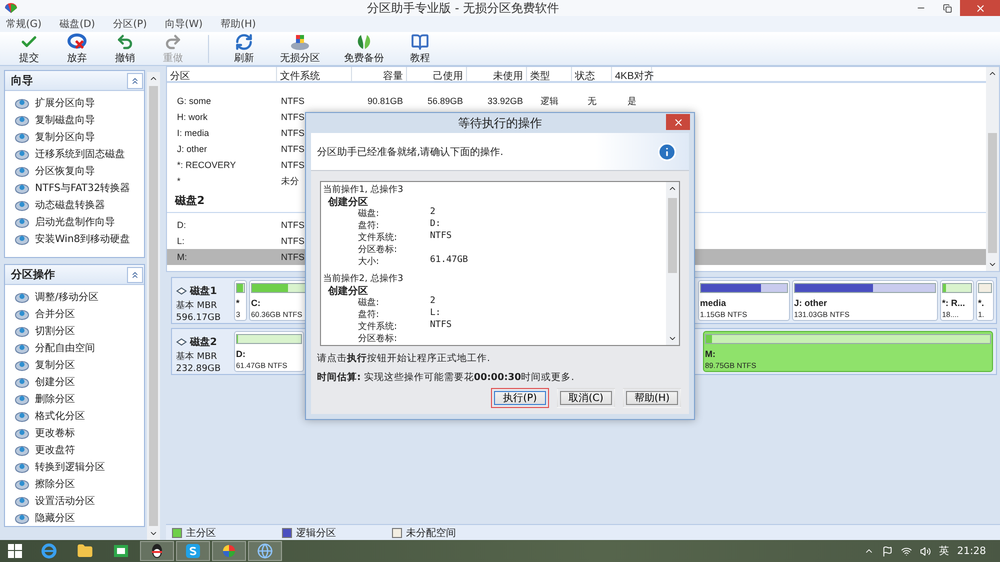 The width and height of the screenshot is (1000, 562). What do you see at coordinates (241, 354) in the screenshot?
I see `partition-name: D:` at bounding box center [241, 354].